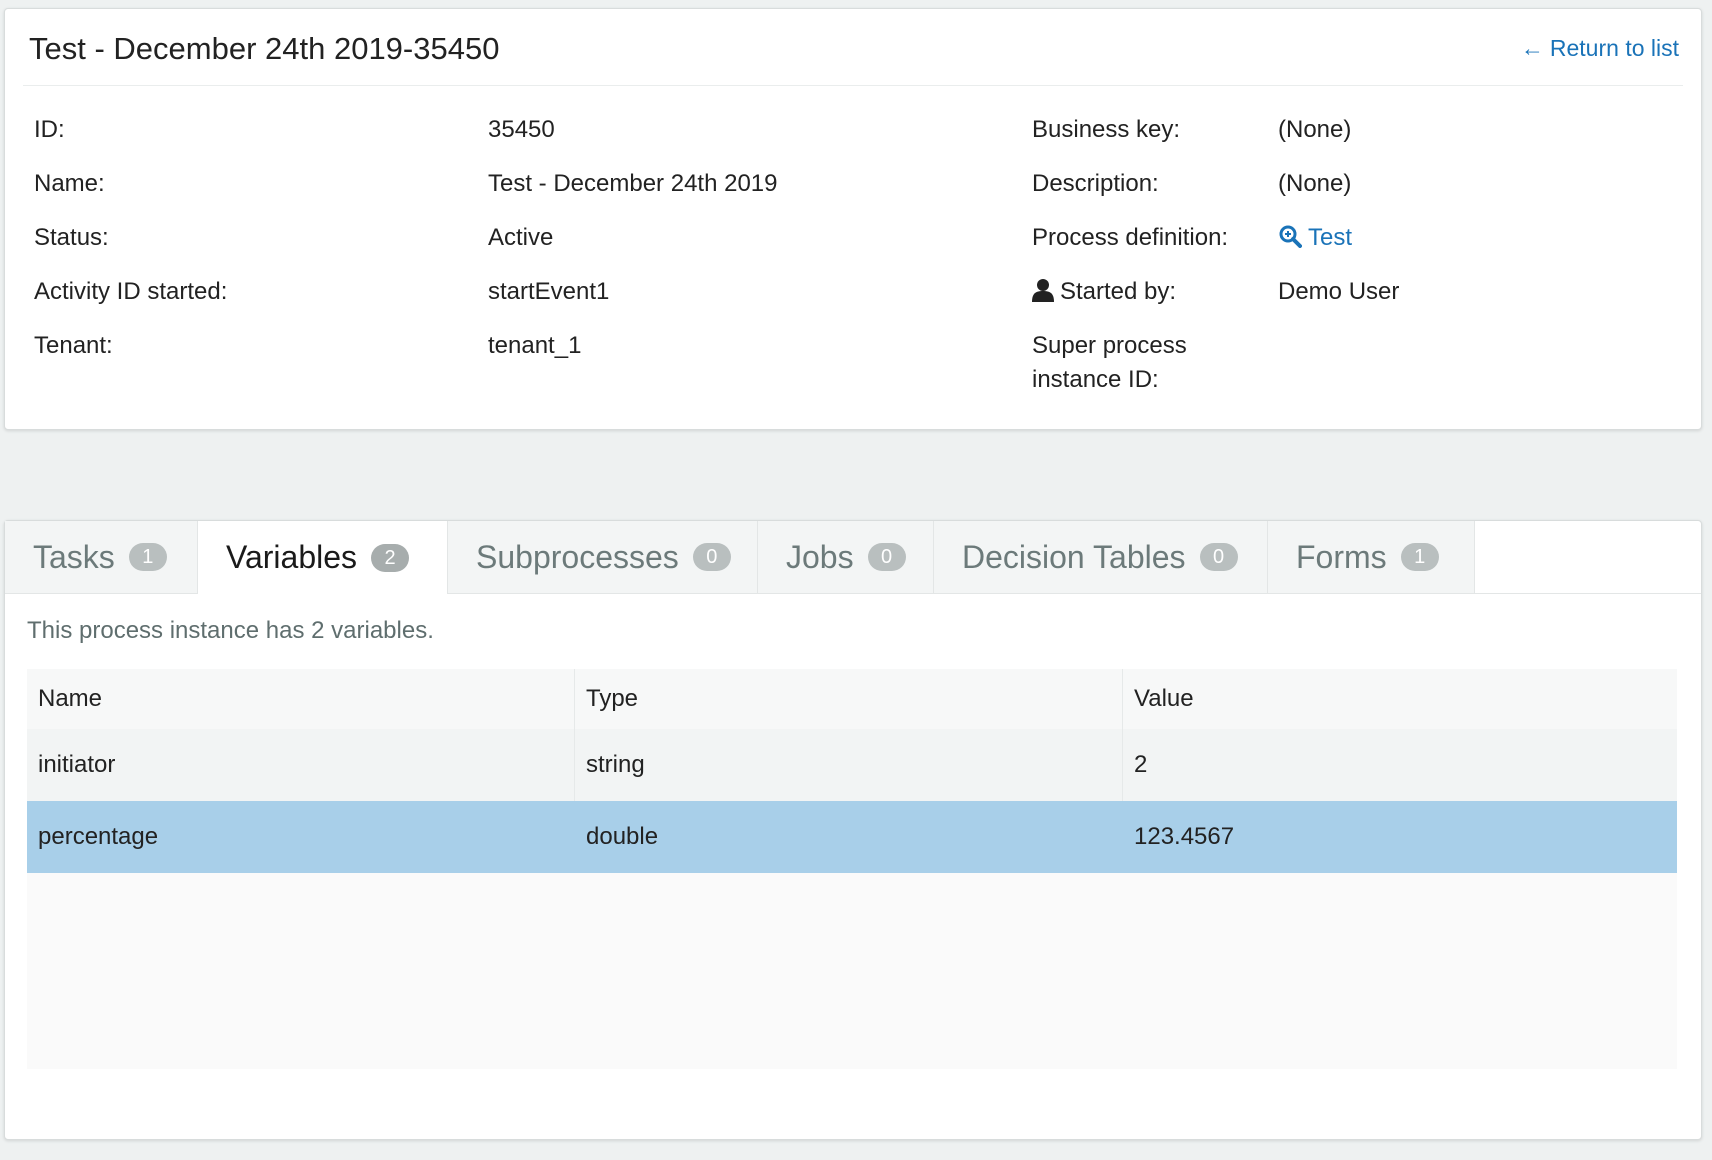 The width and height of the screenshot is (1712, 1160). Describe the element at coordinates (131, 291) in the screenshot. I see `activity-id-started-label: Activity ID started:` at that location.